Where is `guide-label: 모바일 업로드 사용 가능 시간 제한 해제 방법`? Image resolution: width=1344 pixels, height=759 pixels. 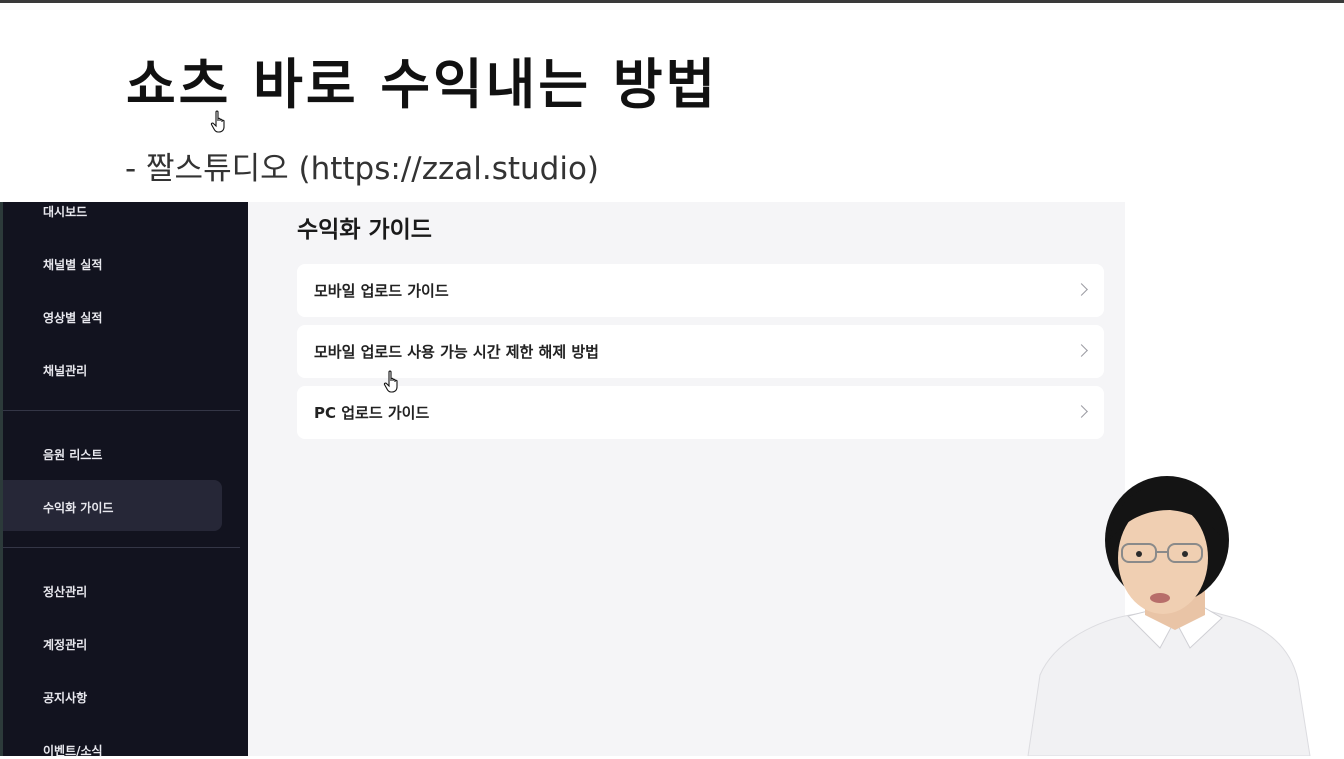 guide-label: 모바일 업로드 사용 가능 시간 제한 해제 방법 is located at coordinates (456, 352).